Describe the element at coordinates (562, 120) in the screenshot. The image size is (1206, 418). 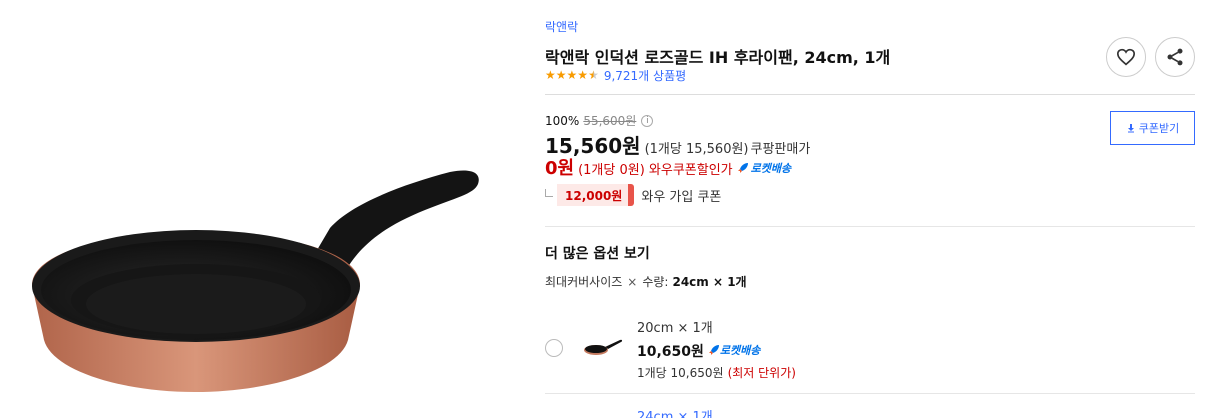
I see `discount-rate: 100%` at that location.